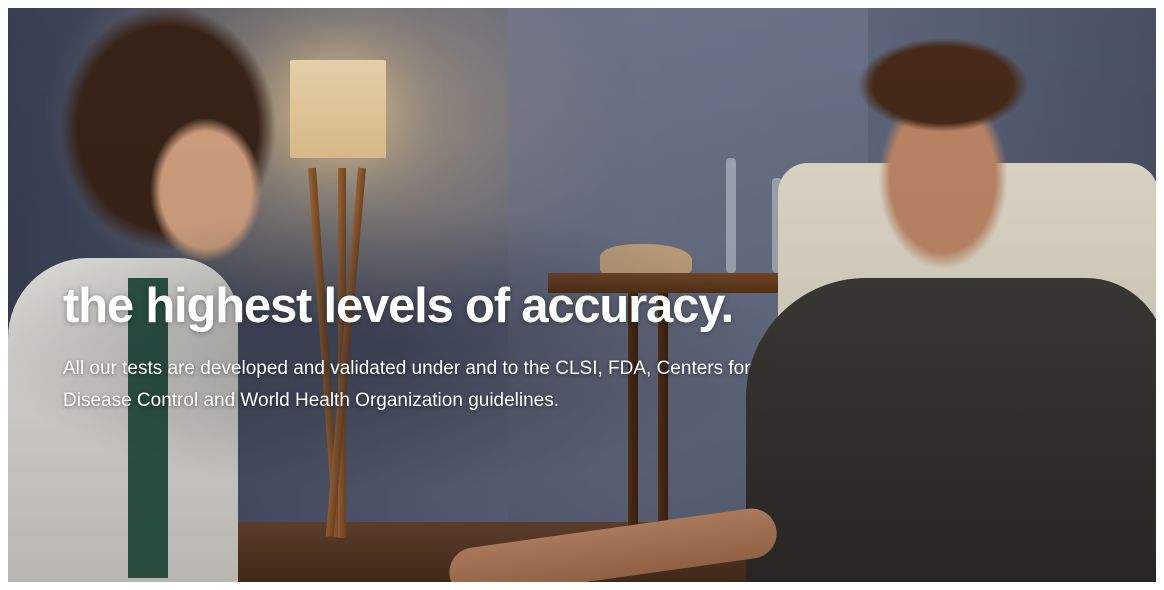 The image size is (1164, 590). Describe the element at coordinates (398, 306) in the screenshot. I see `hero-headline: the highest levels of accuracy.` at that location.